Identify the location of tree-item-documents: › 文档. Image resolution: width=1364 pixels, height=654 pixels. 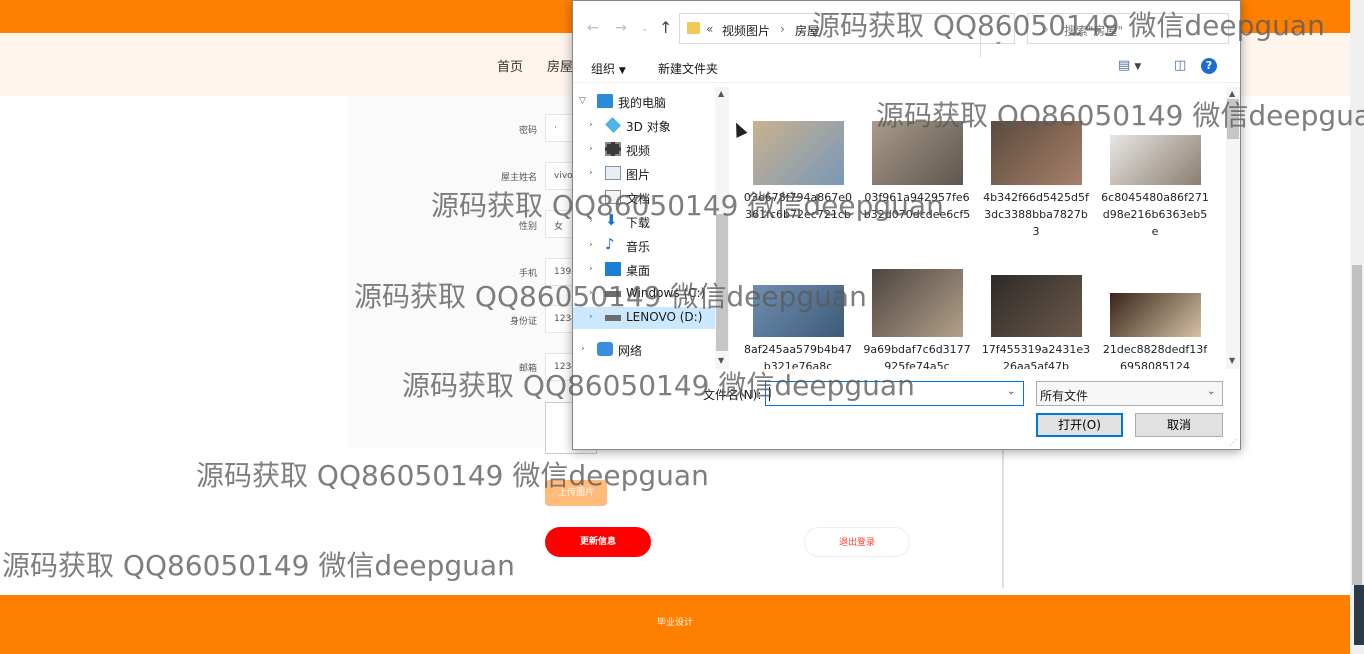
(644, 198).